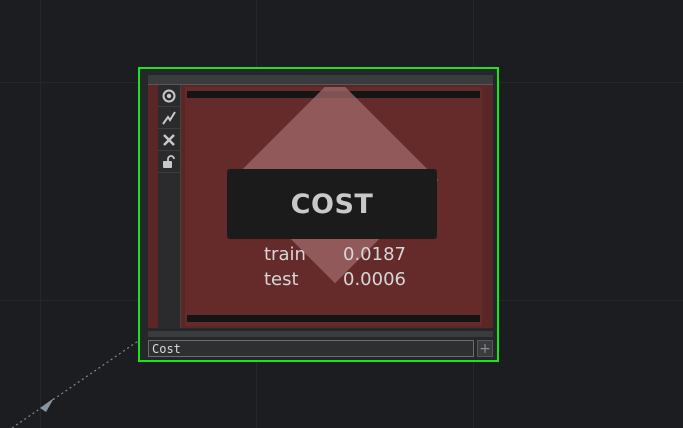 This screenshot has width=683, height=428. I want to click on bypass-icon, so click(169, 117).